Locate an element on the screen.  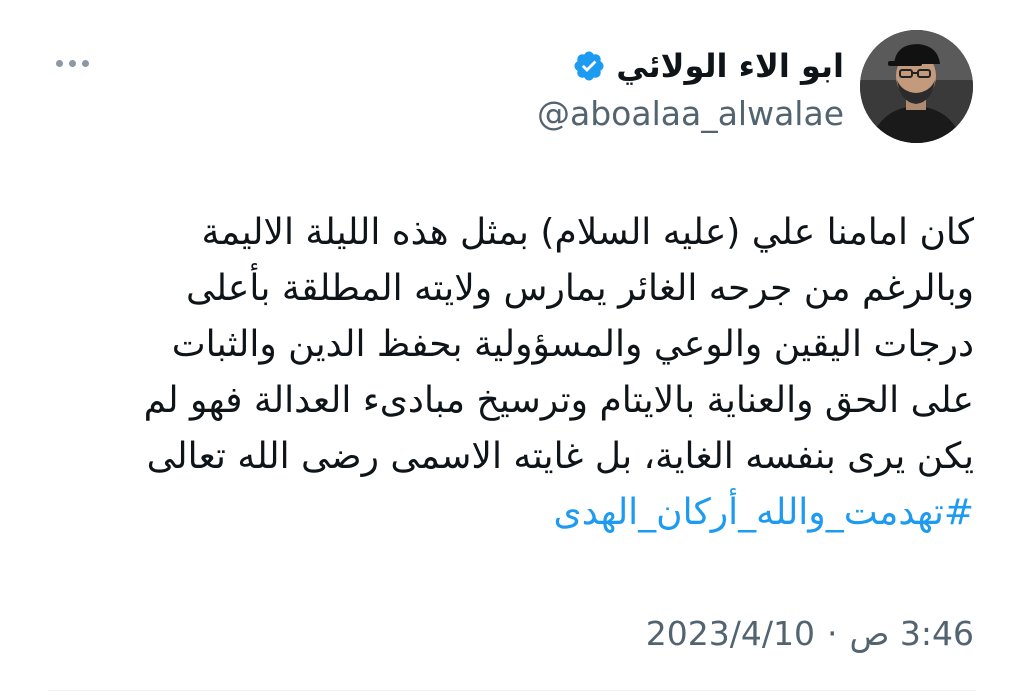
verified-badge-icon is located at coordinates (589, 66).